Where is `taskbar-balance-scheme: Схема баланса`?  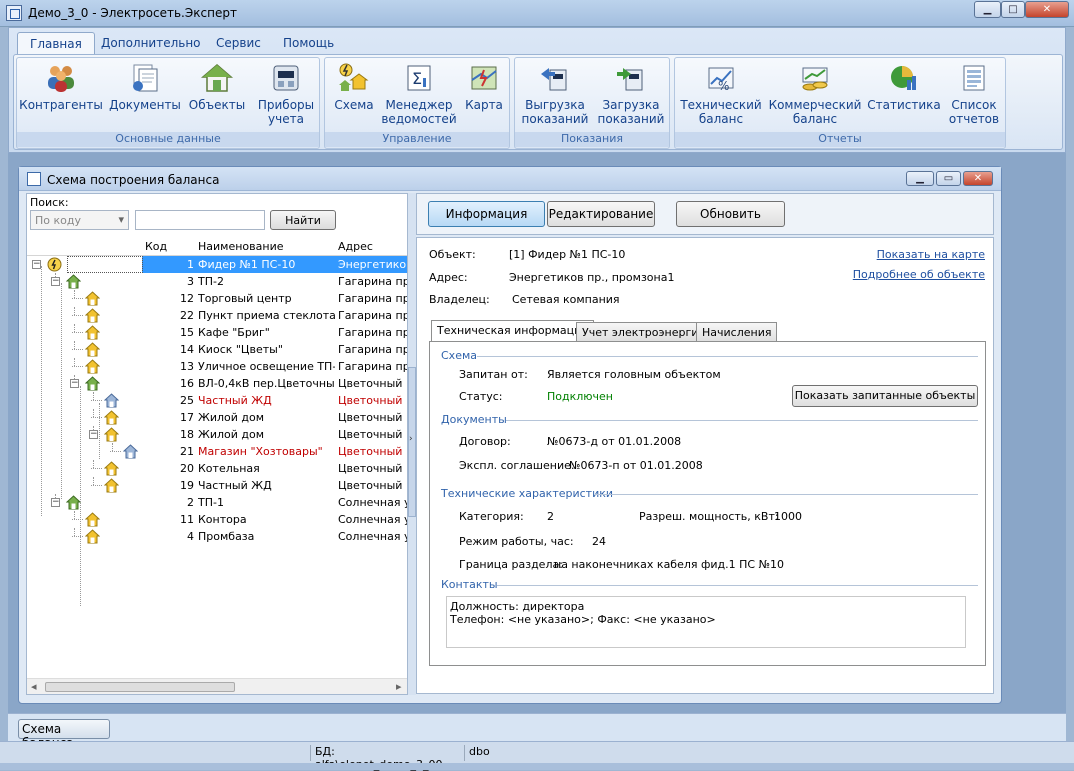 taskbar-balance-scheme: Схема баланса is located at coordinates (64, 734).